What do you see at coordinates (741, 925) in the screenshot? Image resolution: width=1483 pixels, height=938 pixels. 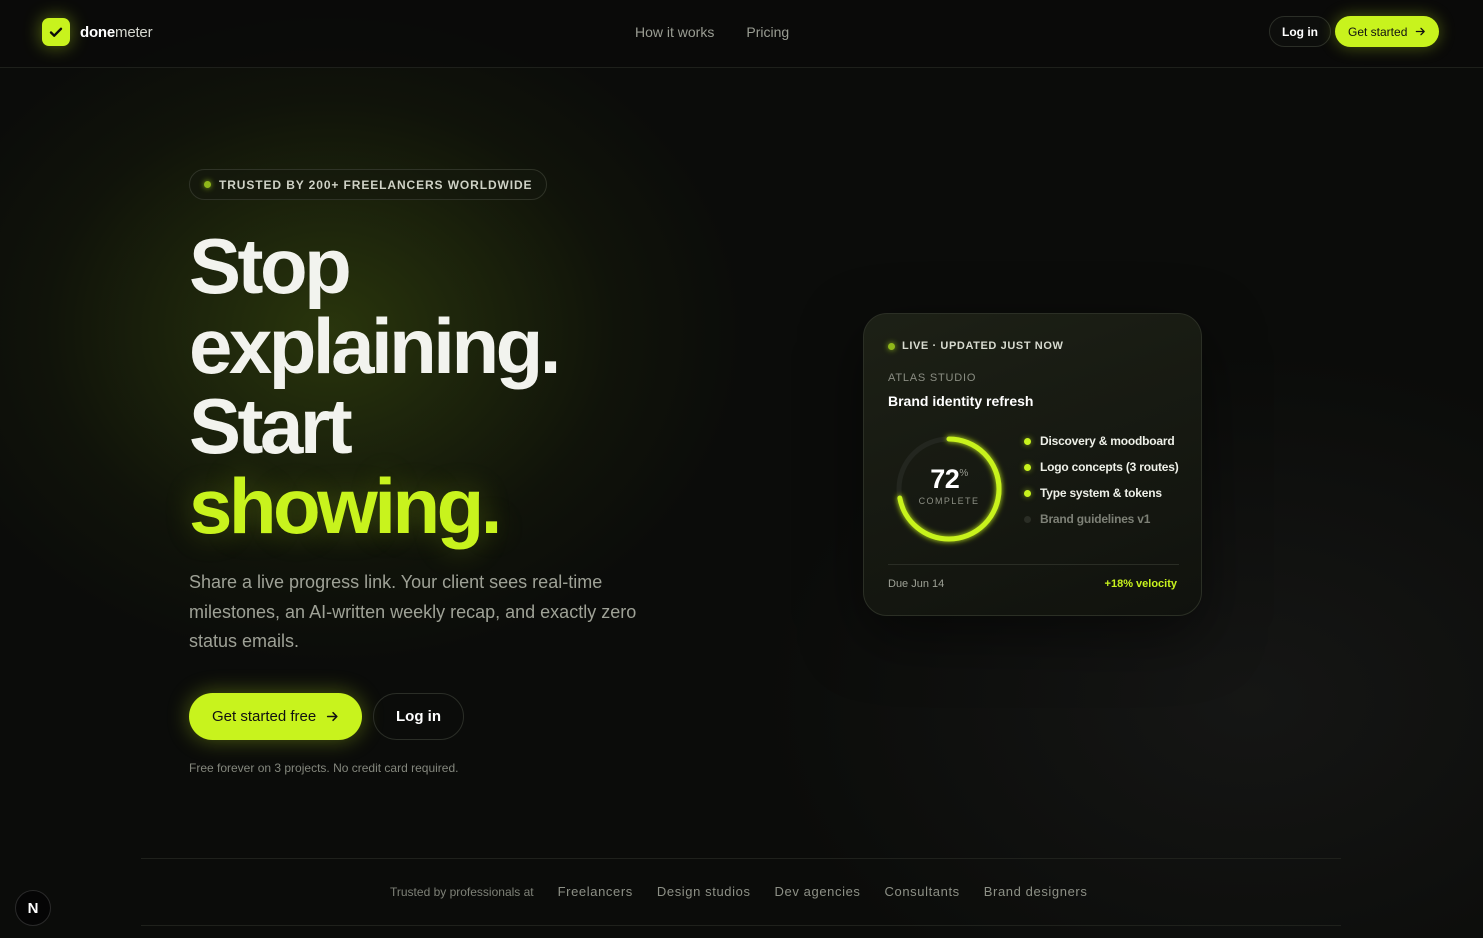 I see `trust-strip-divider-bottom` at bounding box center [741, 925].